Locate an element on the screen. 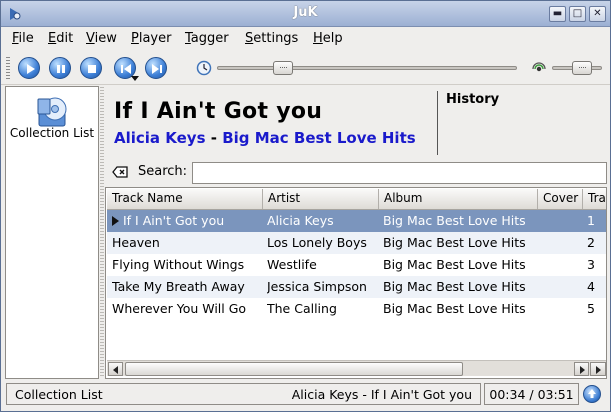 The image size is (611, 412). previous-dropdown-arrow-icon is located at coordinates (135, 79).